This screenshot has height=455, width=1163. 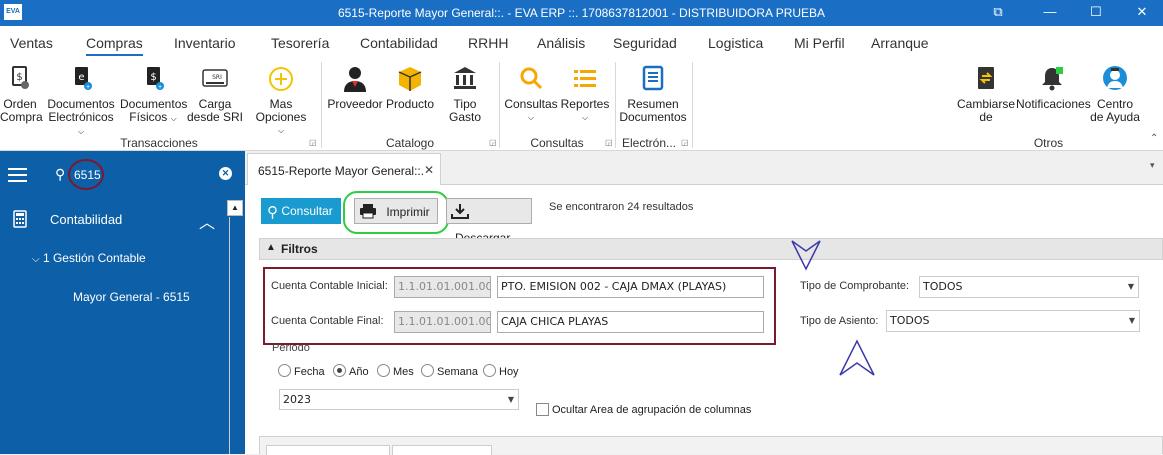 What do you see at coordinates (1050, 11) in the screenshot?
I see `minimize-button: —` at bounding box center [1050, 11].